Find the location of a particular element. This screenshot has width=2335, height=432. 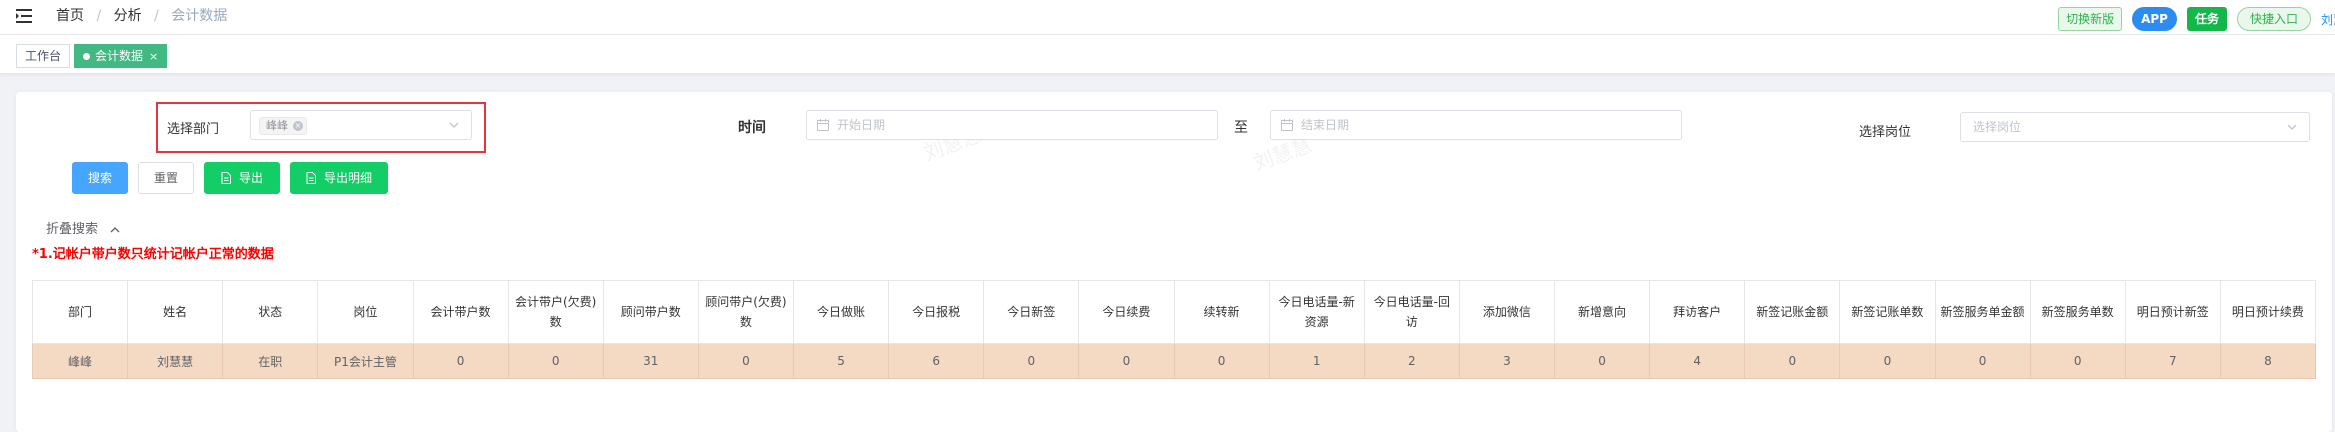

column-header: 新签记账单数 is located at coordinates (1887, 312).